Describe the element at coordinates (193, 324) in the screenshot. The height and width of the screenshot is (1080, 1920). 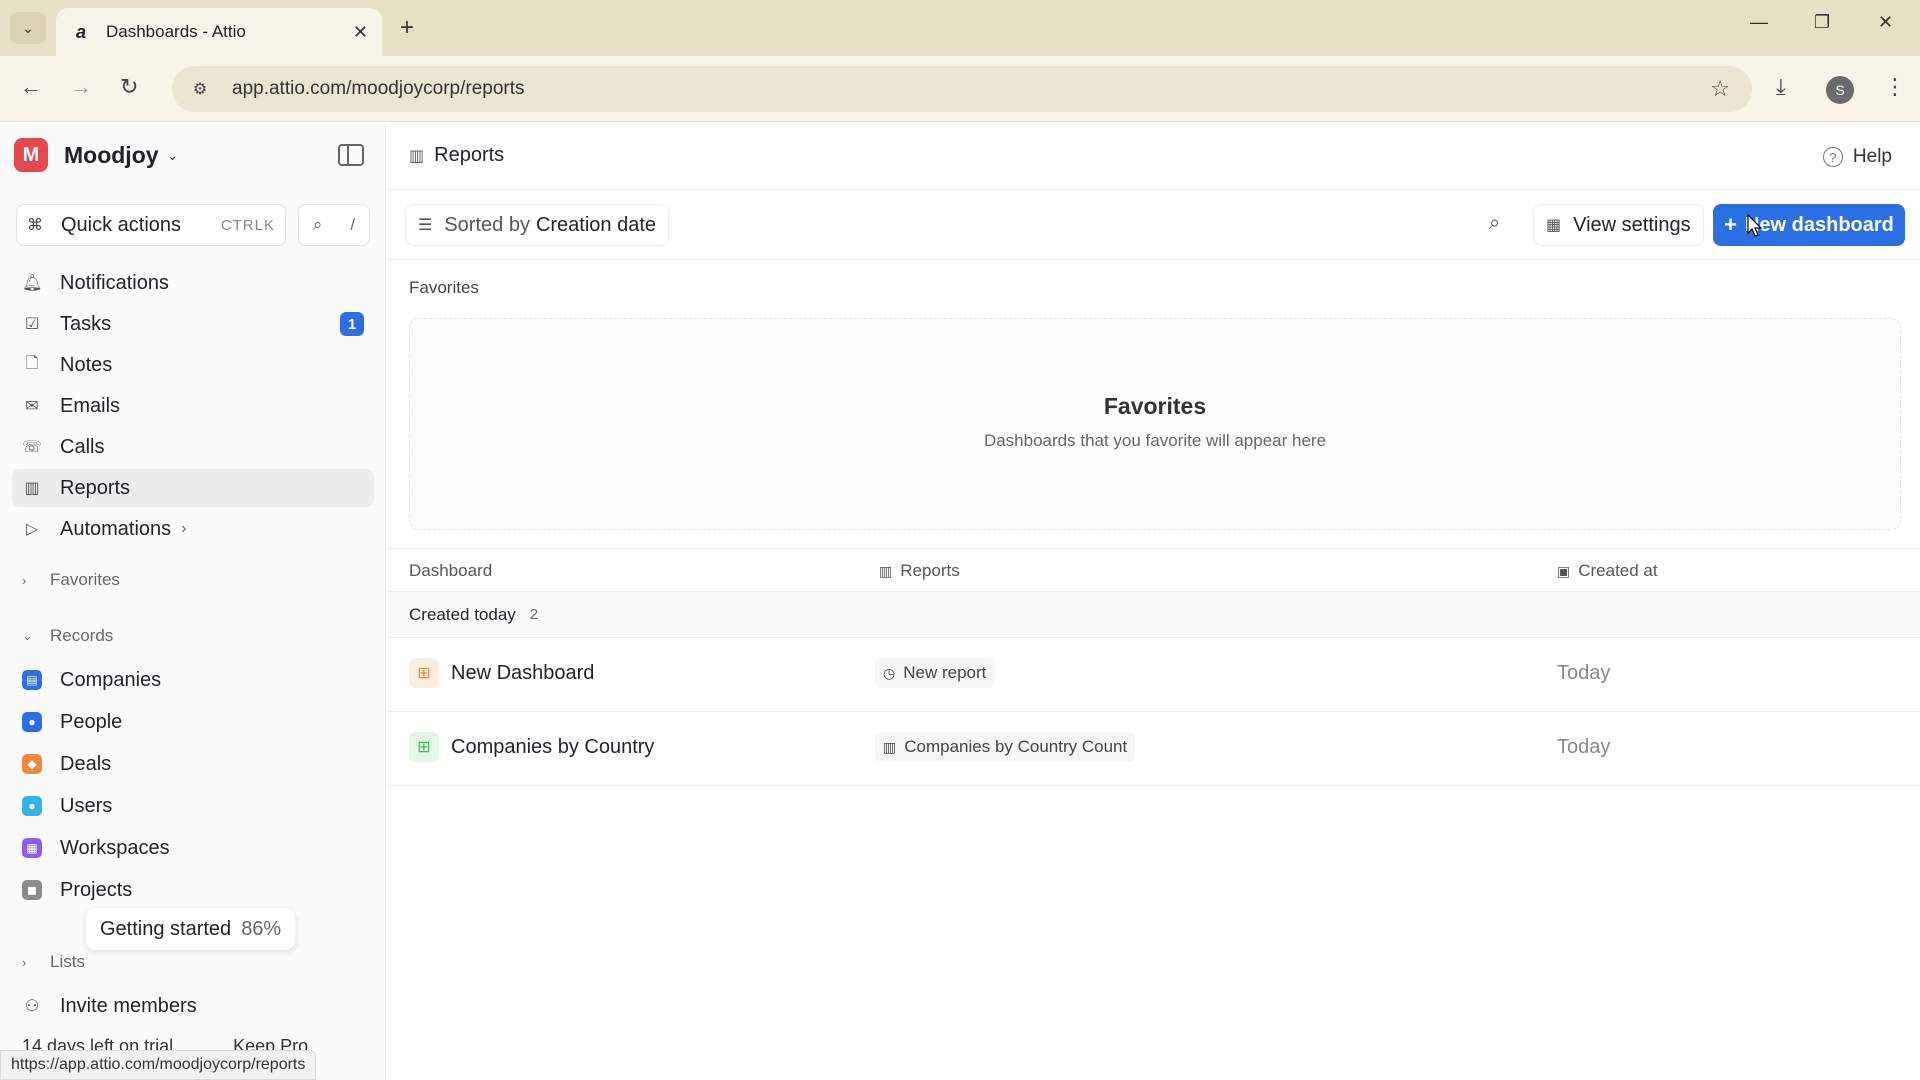
I see `sidebar-item-tasks: ☑ Tasks 1` at that location.